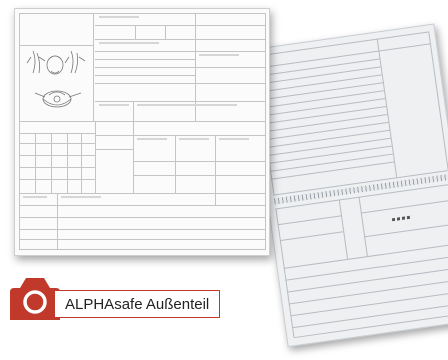 Image resolution: width=448 pixels, height=360 pixels. I want to click on ruler-band, so click(360, 189).